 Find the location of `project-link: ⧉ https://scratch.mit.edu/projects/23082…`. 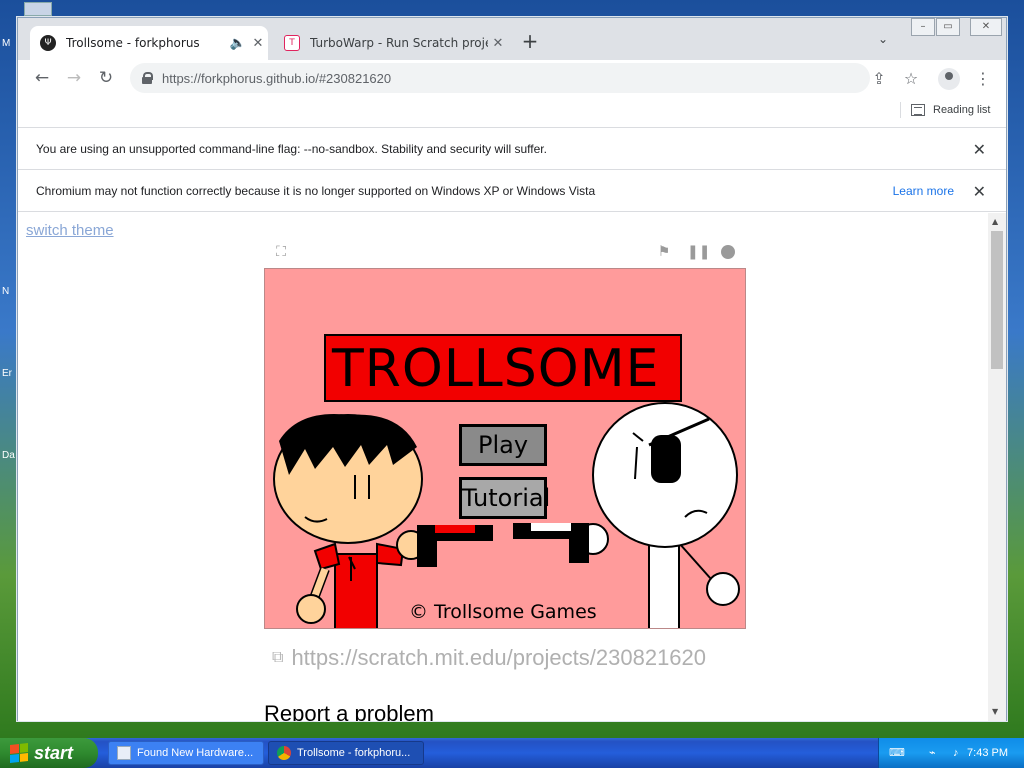

project-link: ⧉ https://scratch.mit.edu/projects/23082… is located at coordinates (489, 658).